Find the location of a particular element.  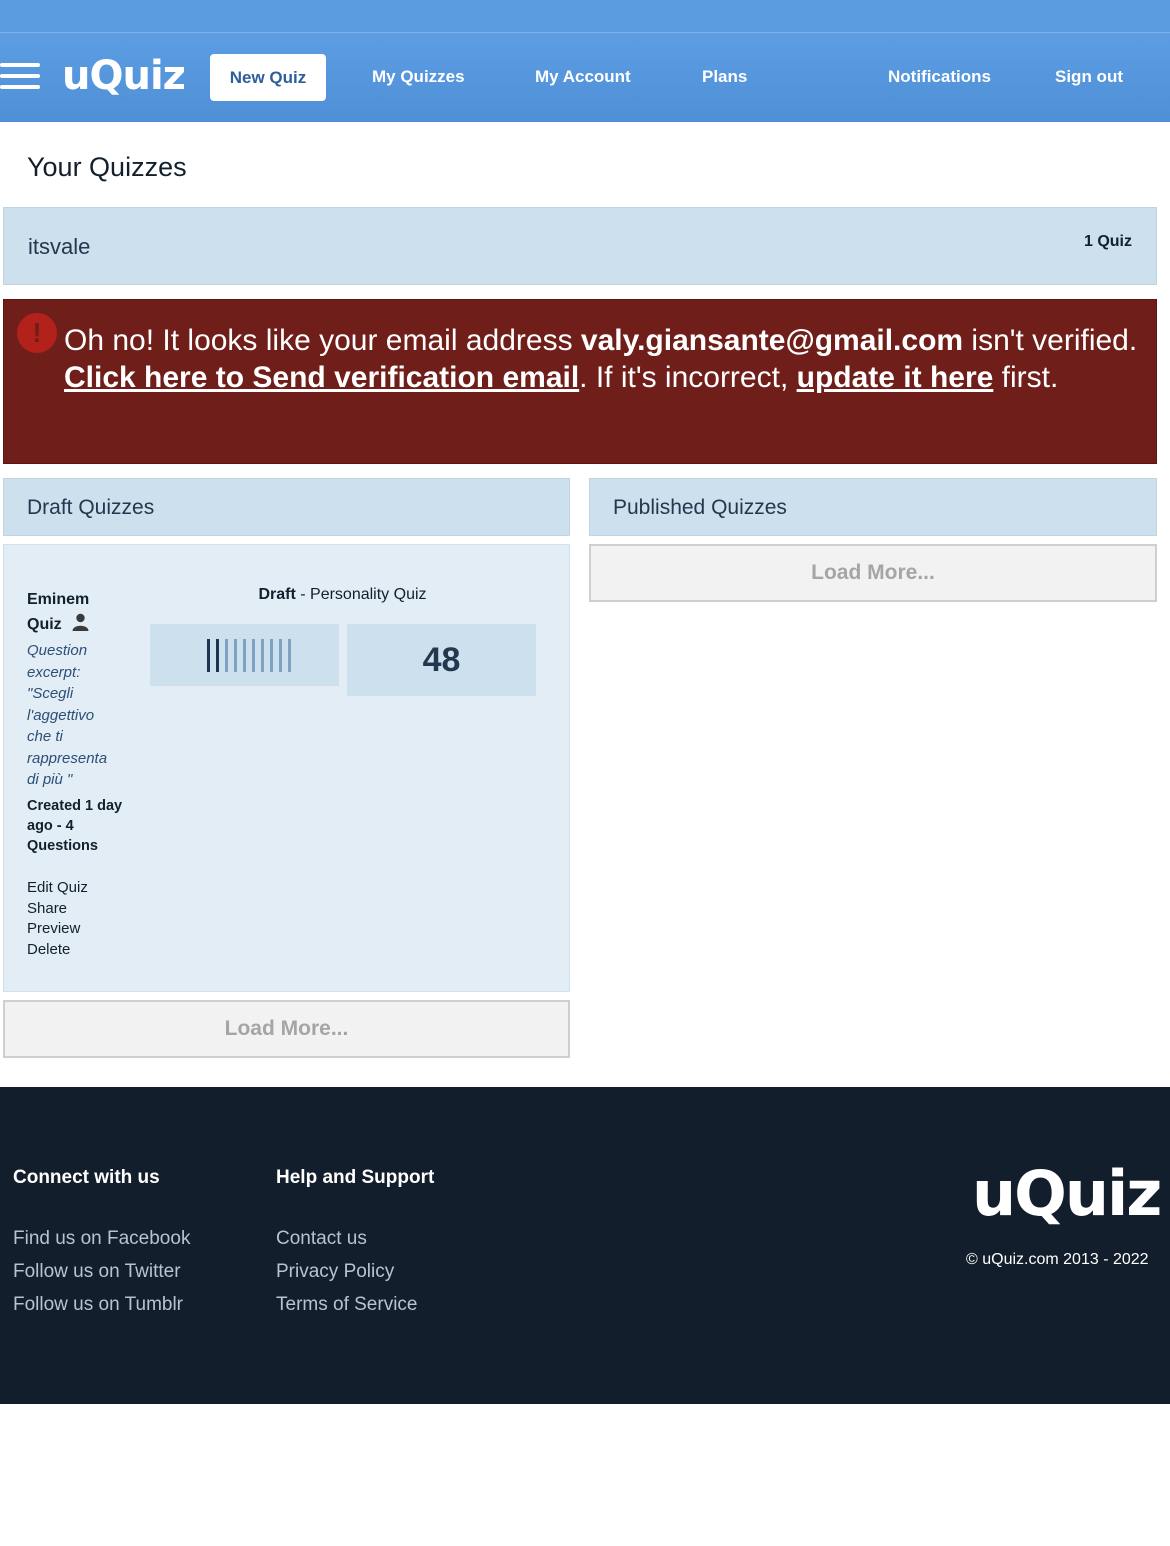

nav-sign-out: Sign out is located at coordinates (1089, 77).